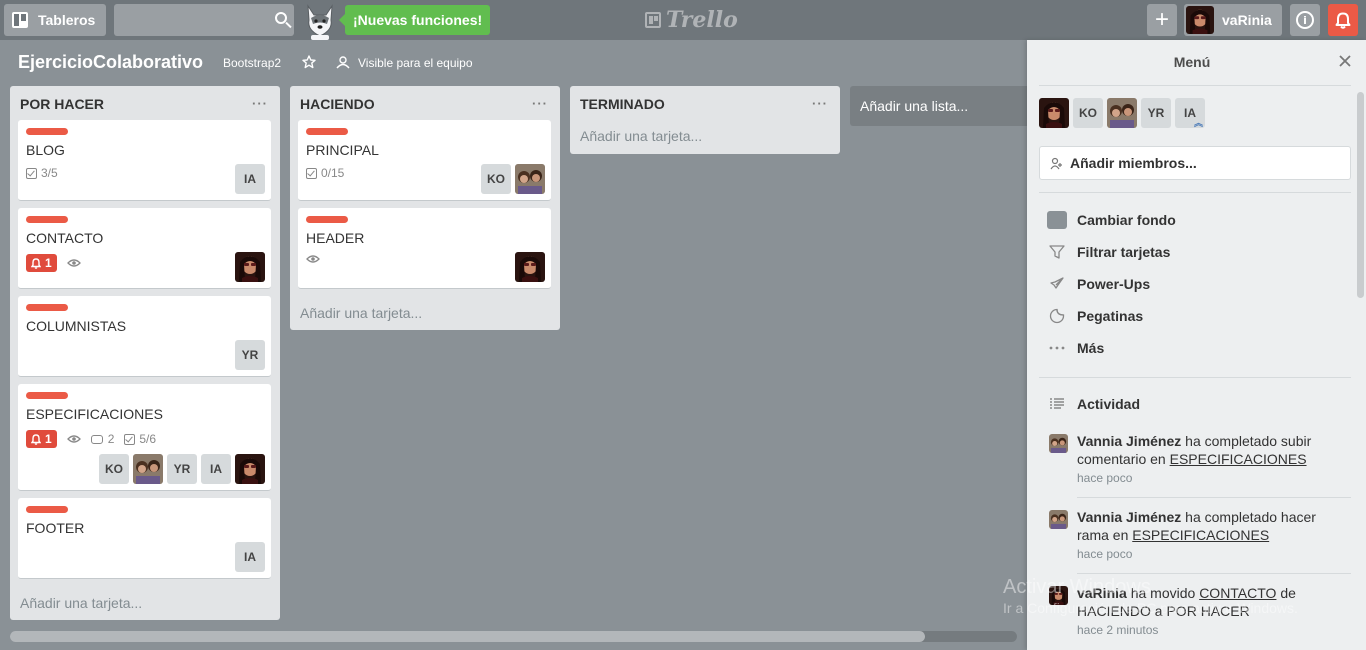 The image size is (1366, 650). Describe the element at coordinates (467, 636) in the screenshot. I see `horizontal-scrollbar-thumb` at that location.